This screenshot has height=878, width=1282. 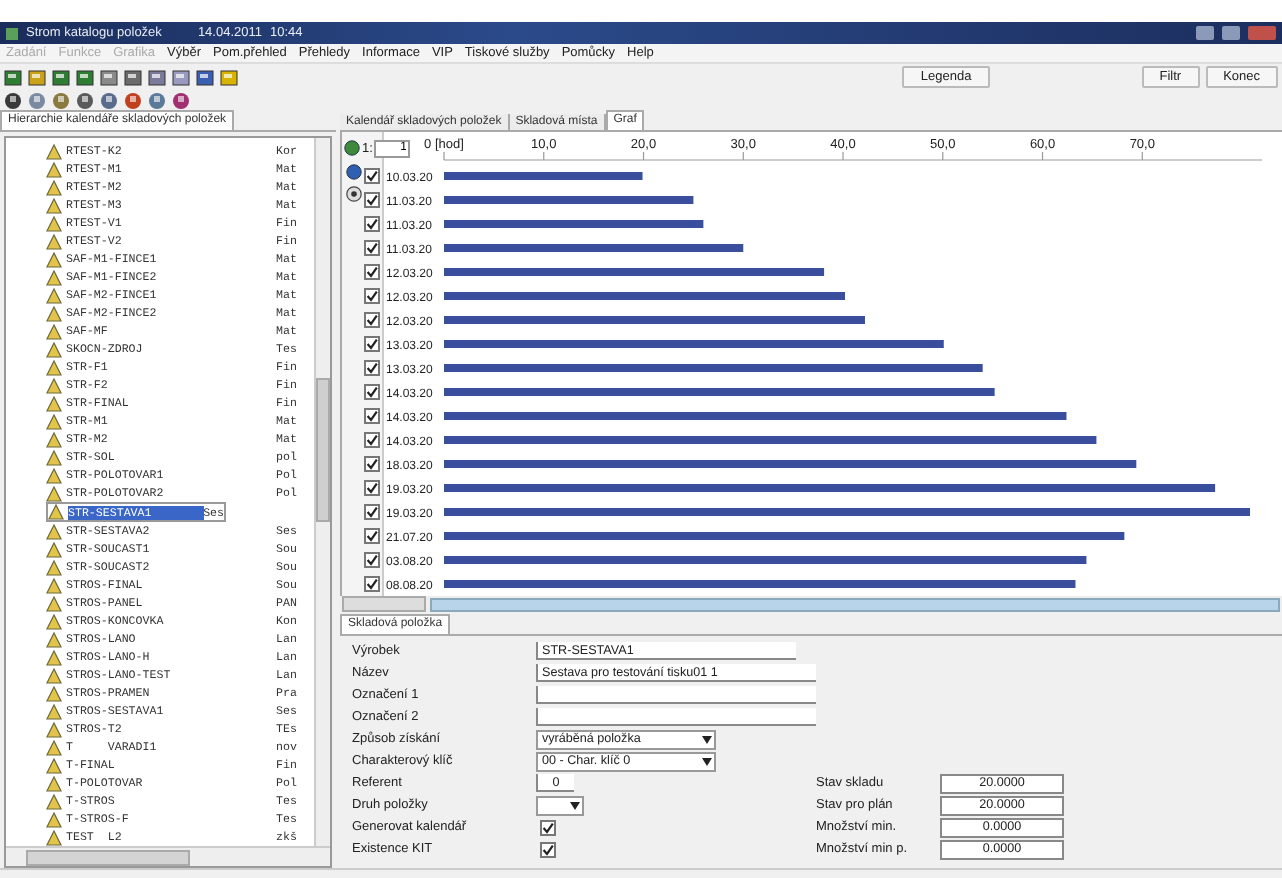 I want to click on app-icon, so click(x=12, y=33).